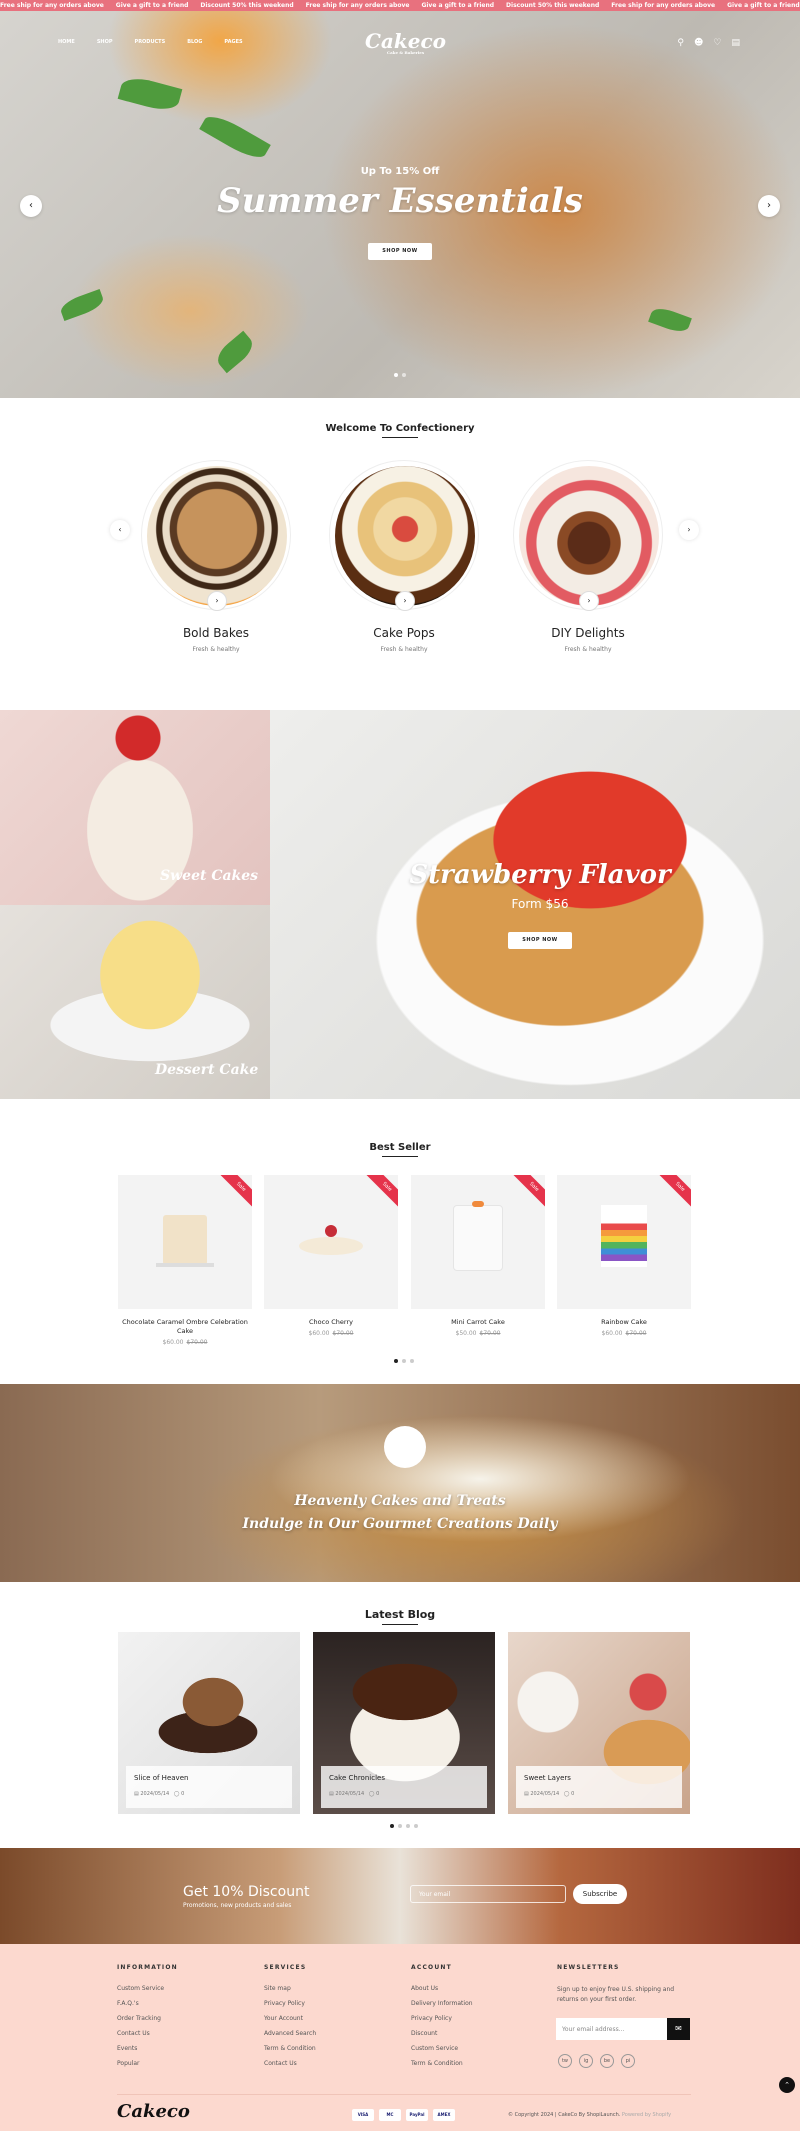 The width and height of the screenshot is (800, 2131). Describe the element at coordinates (147, 2048) in the screenshot. I see `footer-link: Events` at that location.